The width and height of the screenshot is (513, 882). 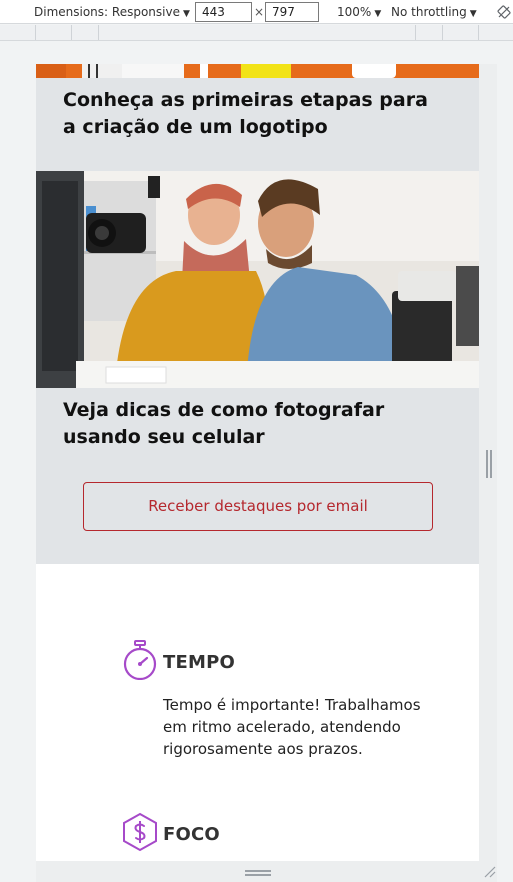 I want to click on right-resize-handle, so click(x=489, y=464).